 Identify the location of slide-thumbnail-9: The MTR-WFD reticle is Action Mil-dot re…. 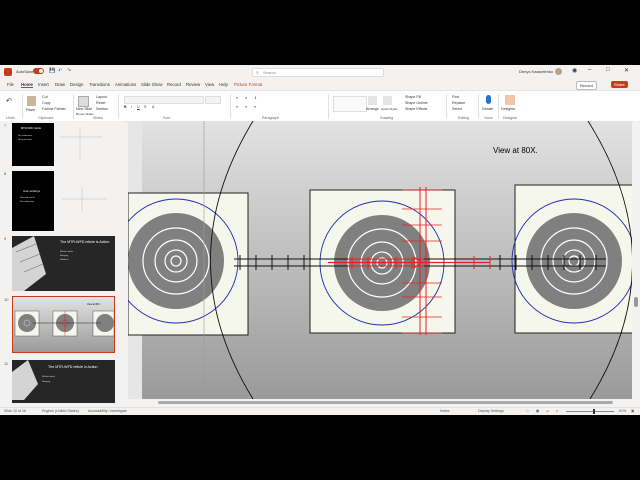
(63, 263).